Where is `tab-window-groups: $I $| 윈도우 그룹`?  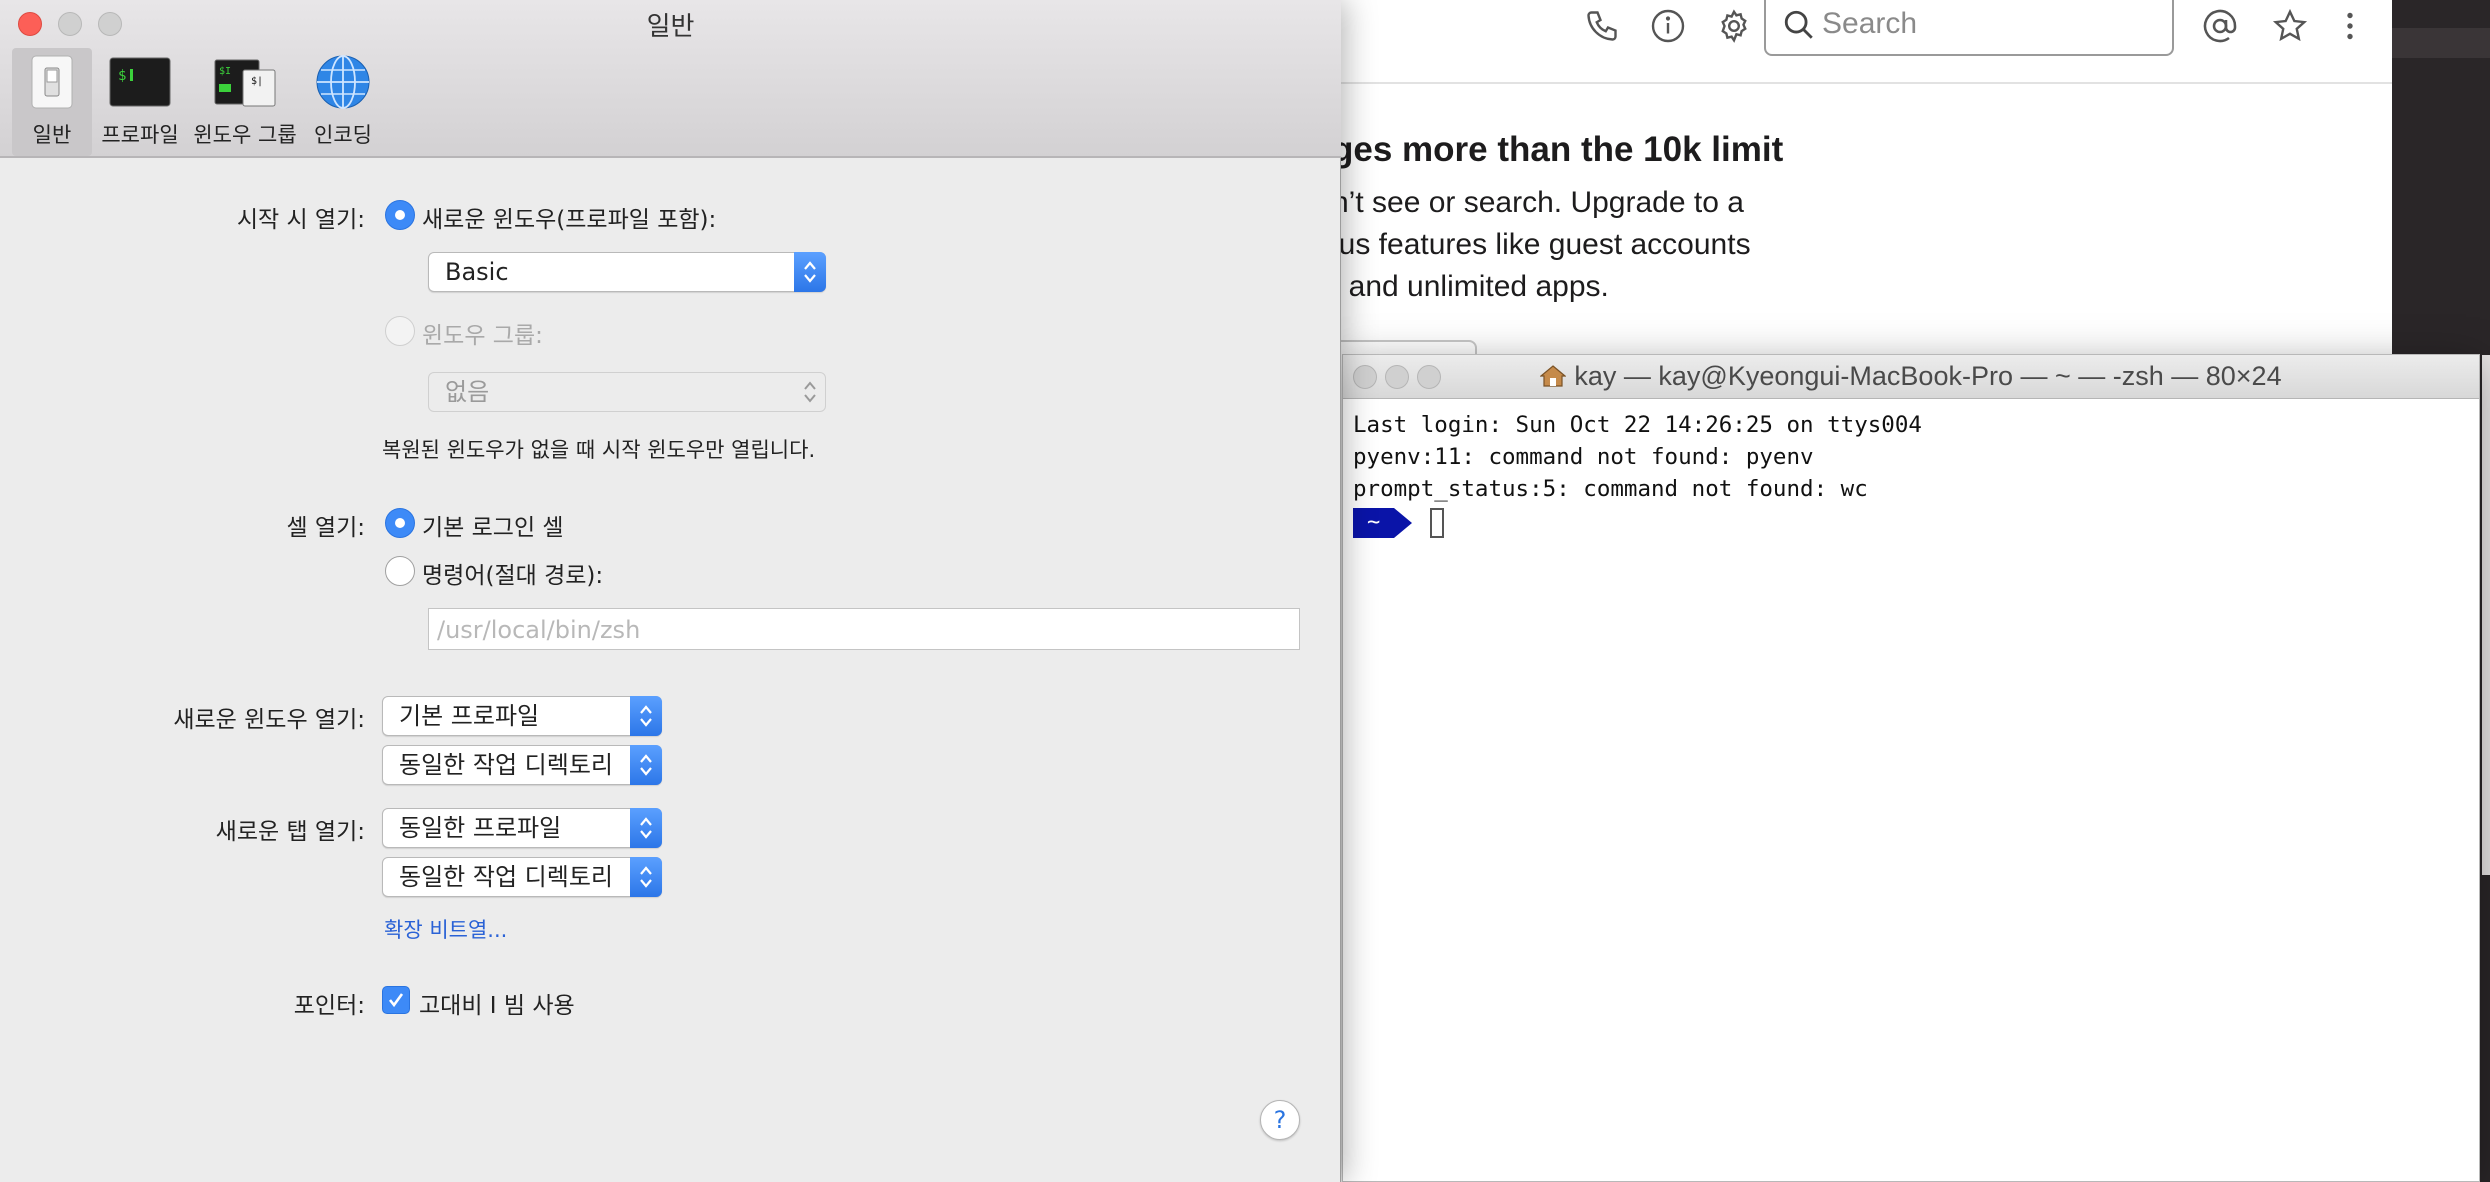 tab-window-groups: $I $| 윈도우 그룹 is located at coordinates (245, 102).